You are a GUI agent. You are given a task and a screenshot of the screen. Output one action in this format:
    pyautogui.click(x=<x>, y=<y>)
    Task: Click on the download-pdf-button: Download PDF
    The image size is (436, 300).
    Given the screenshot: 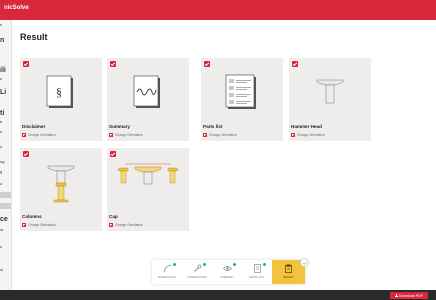 What is the action you would take?
    pyautogui.click(x=409, y=295)
    